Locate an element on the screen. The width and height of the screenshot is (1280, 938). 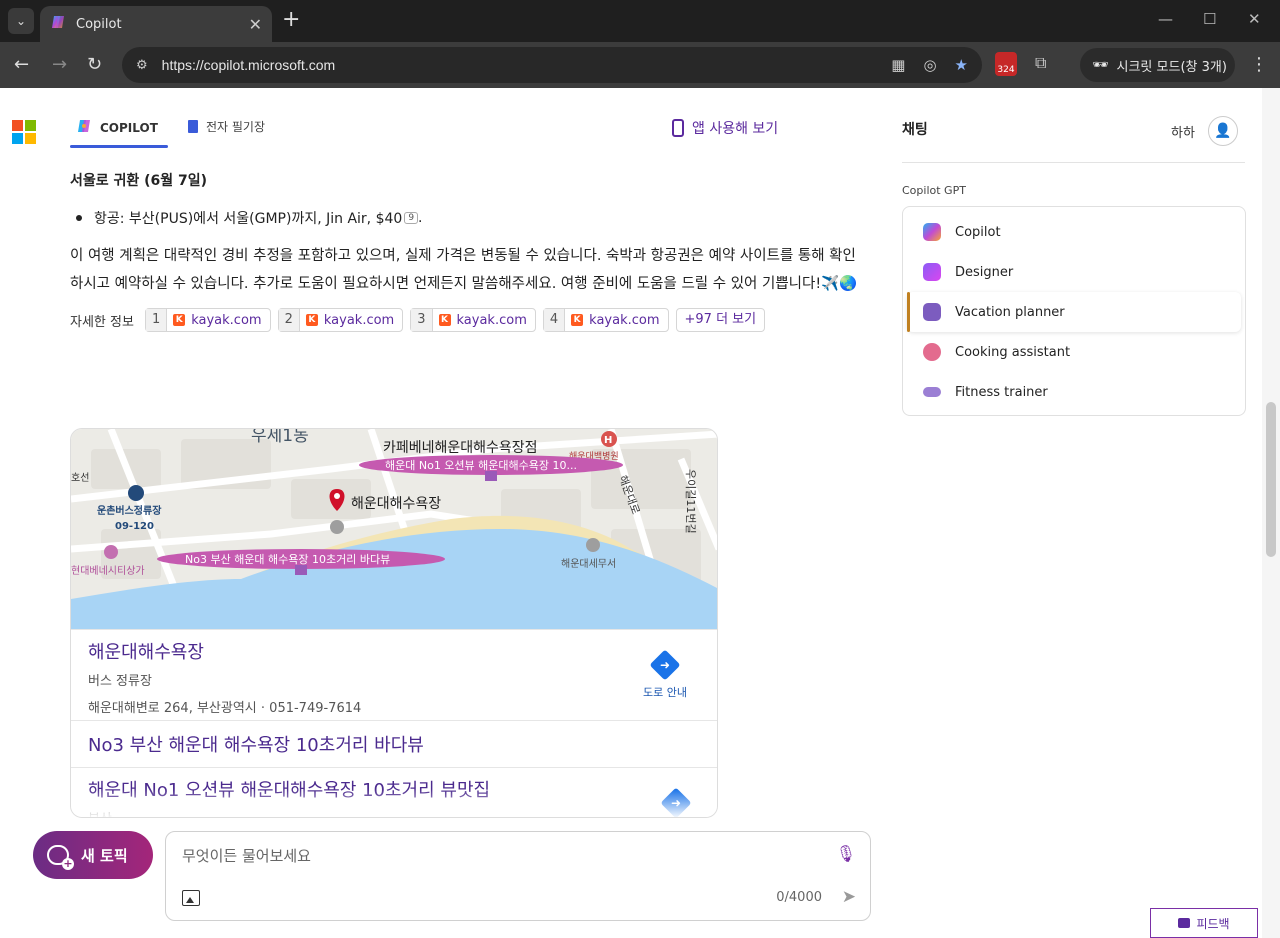
new-chat-icon is located at coordinates (60, 857).